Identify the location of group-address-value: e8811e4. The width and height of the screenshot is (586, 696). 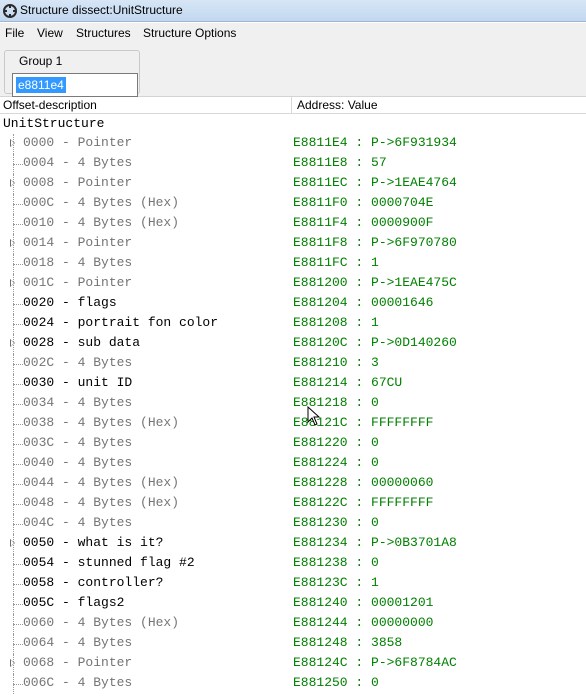
(41, 85).